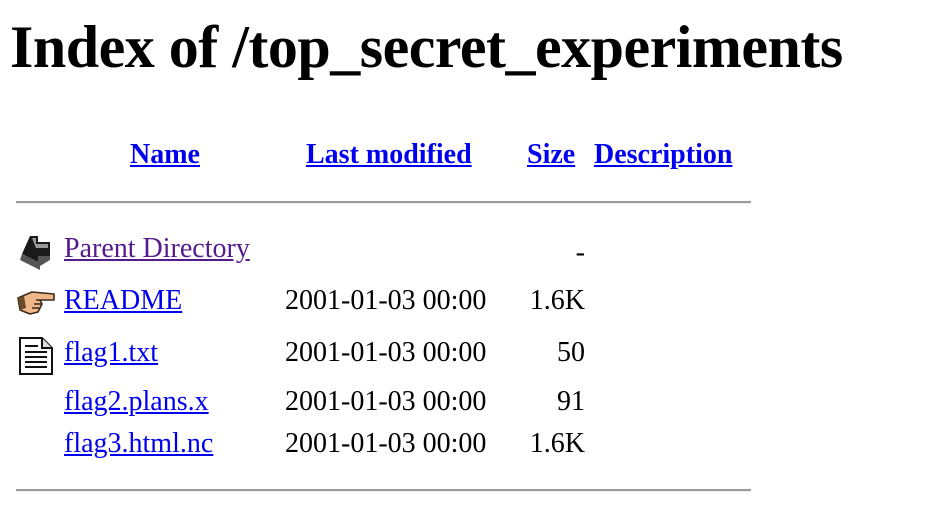 The image size is (950, 516). I want to click on file-link-readme: README, so click(123, 301).